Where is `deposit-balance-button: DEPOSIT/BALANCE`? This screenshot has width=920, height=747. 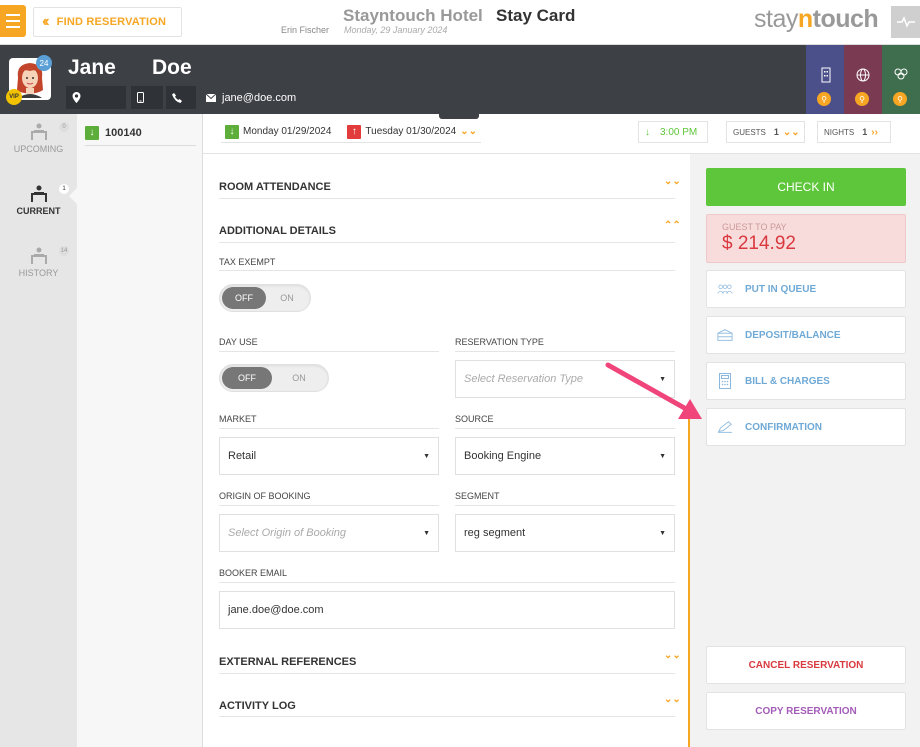
deposit-balance-button: DEPOSIT/BALANCE is located at coordinates (806, 335).